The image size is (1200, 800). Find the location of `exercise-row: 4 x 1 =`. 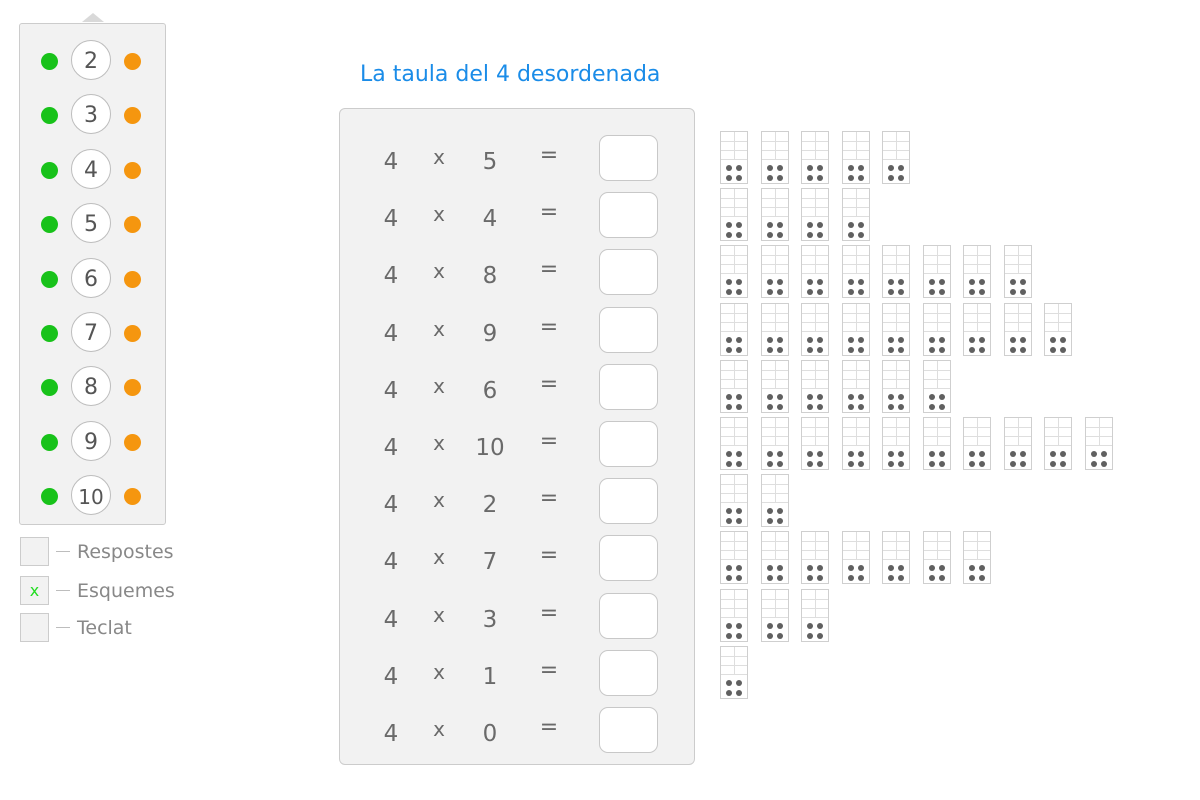

exercise-row: 4 x 1 = is located at coordinates (518, 678).